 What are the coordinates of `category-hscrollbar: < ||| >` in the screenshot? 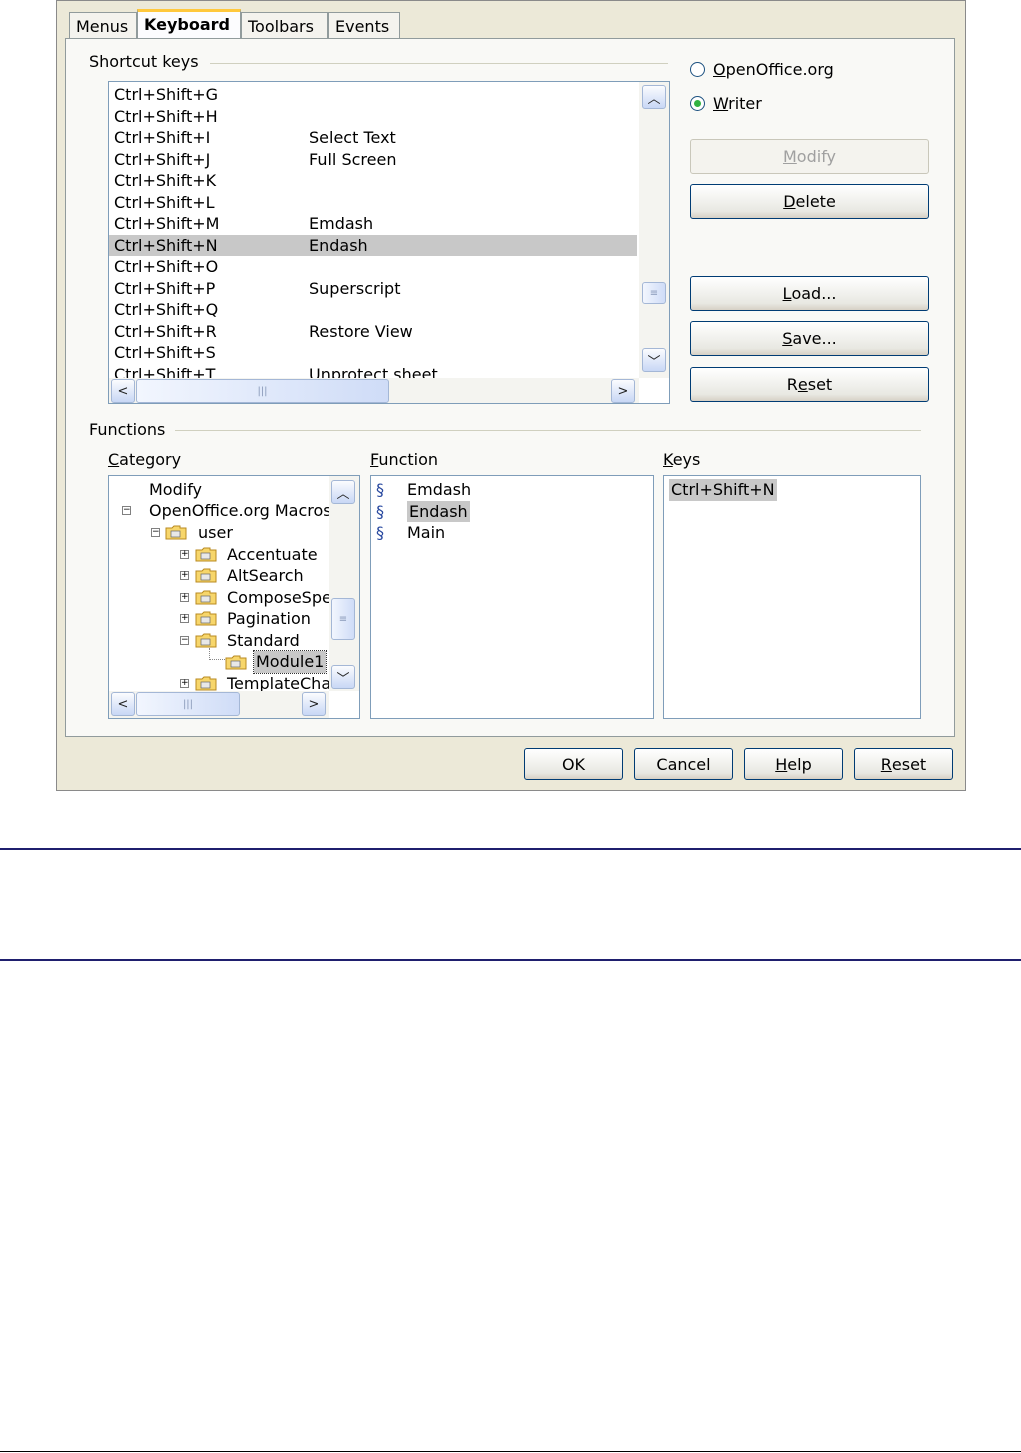 It's located at (219, 704).